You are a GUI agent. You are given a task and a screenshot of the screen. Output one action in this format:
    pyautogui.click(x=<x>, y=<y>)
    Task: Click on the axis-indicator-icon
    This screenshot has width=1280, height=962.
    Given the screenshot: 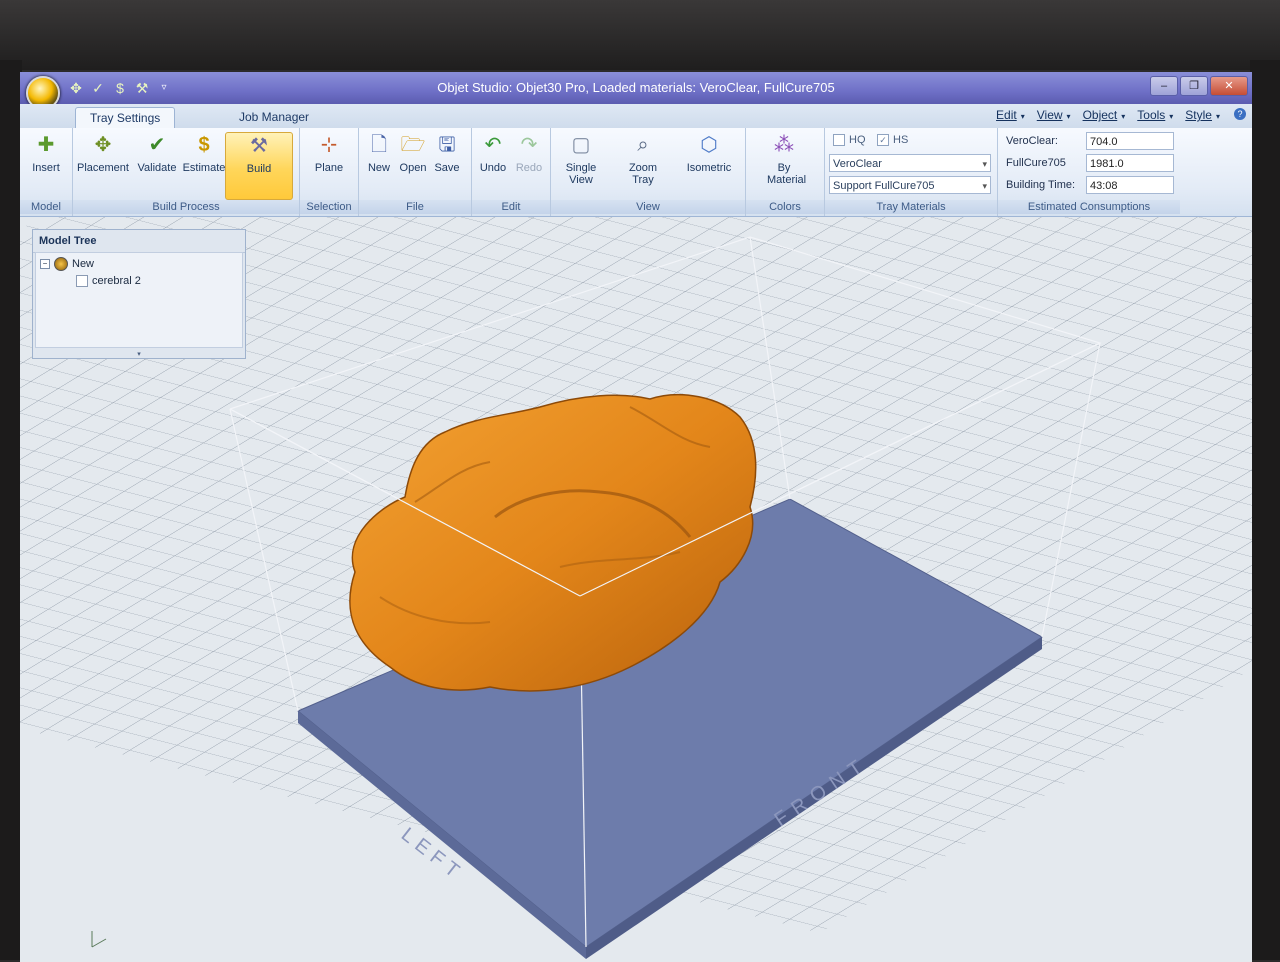 What is the action you would take?
    pyautogui.click(x=99, y=939)
    